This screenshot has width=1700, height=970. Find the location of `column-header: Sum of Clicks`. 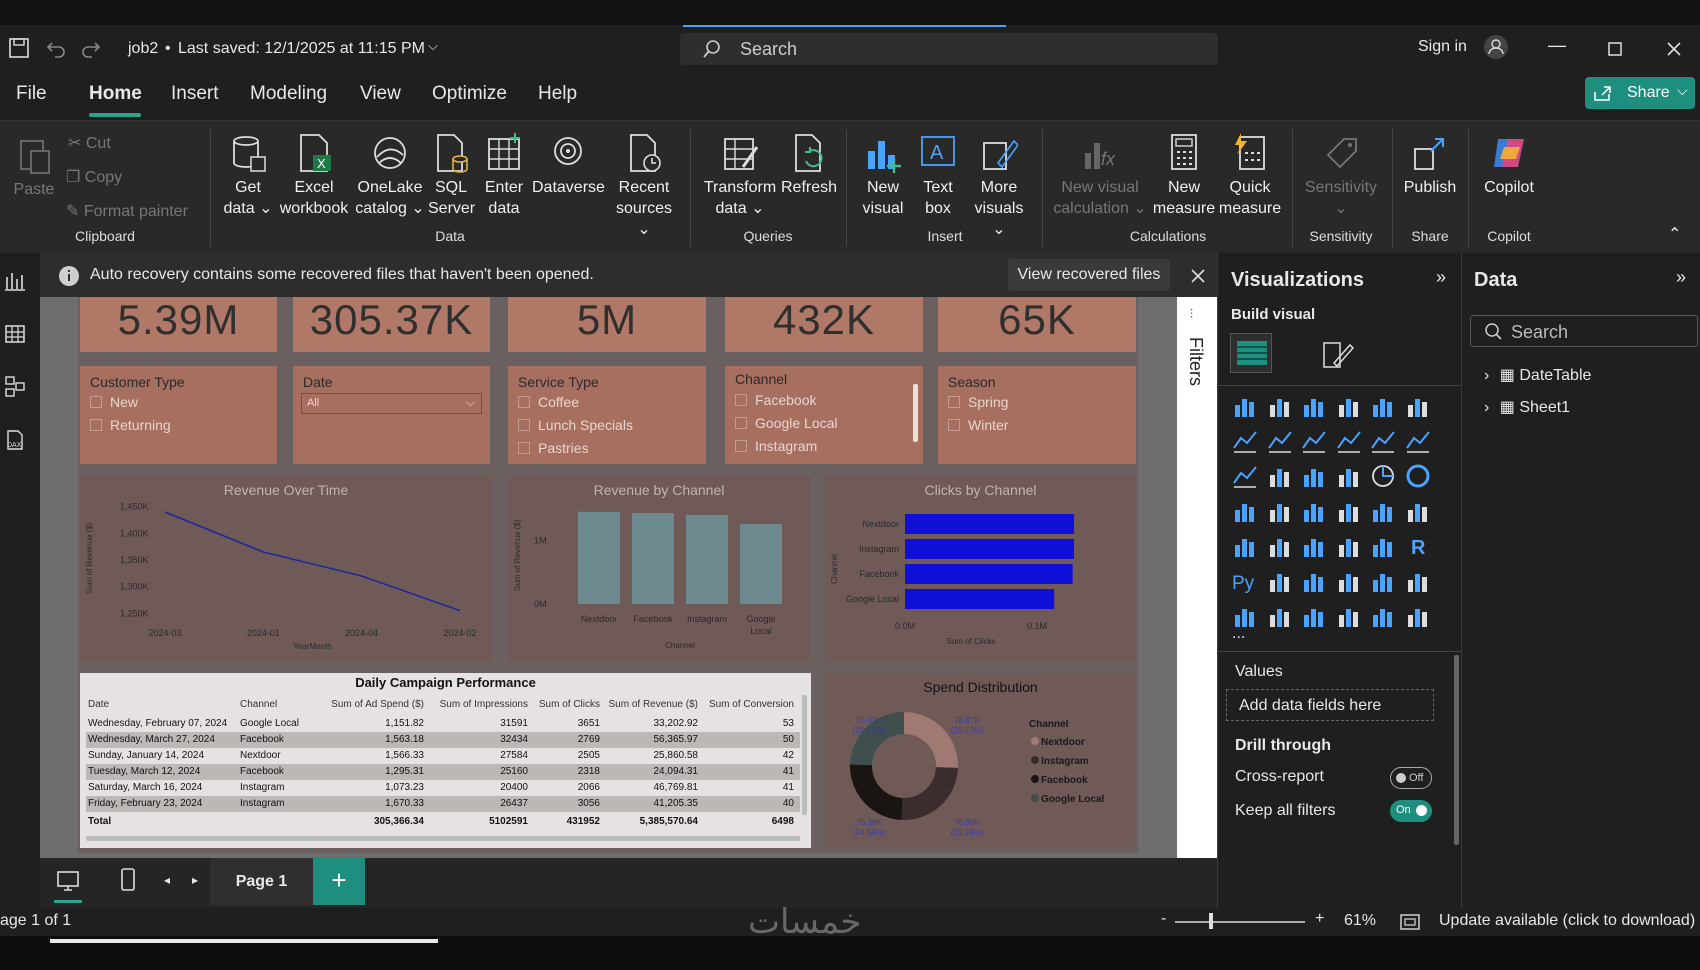

column-header: Sum of Clicks is located at coordinates (566, 704).